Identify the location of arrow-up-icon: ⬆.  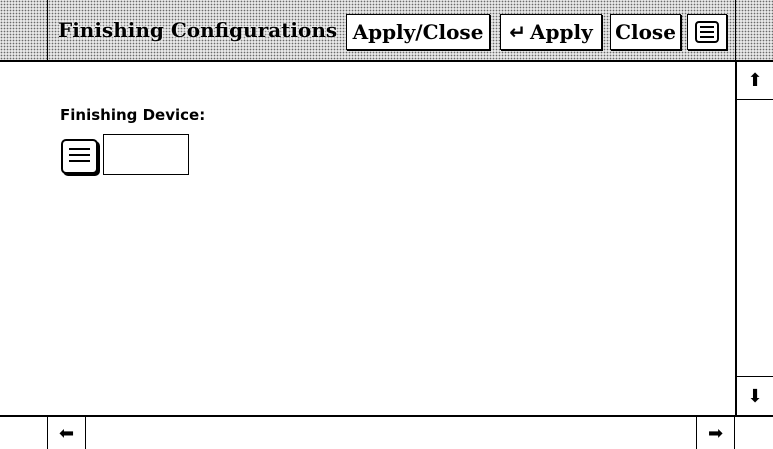
(755, 80).